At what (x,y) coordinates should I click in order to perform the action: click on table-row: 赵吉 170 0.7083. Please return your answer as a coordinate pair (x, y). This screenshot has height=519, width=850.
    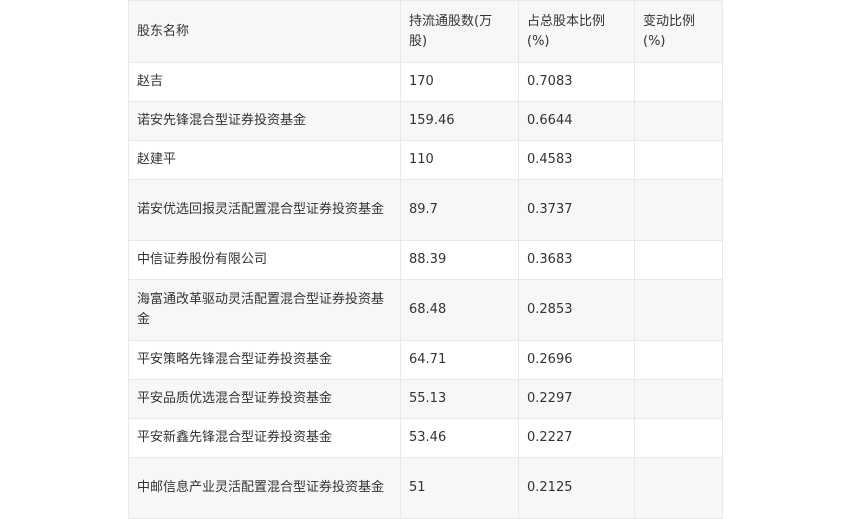
    Looking at the image, I should click on (425, 82).